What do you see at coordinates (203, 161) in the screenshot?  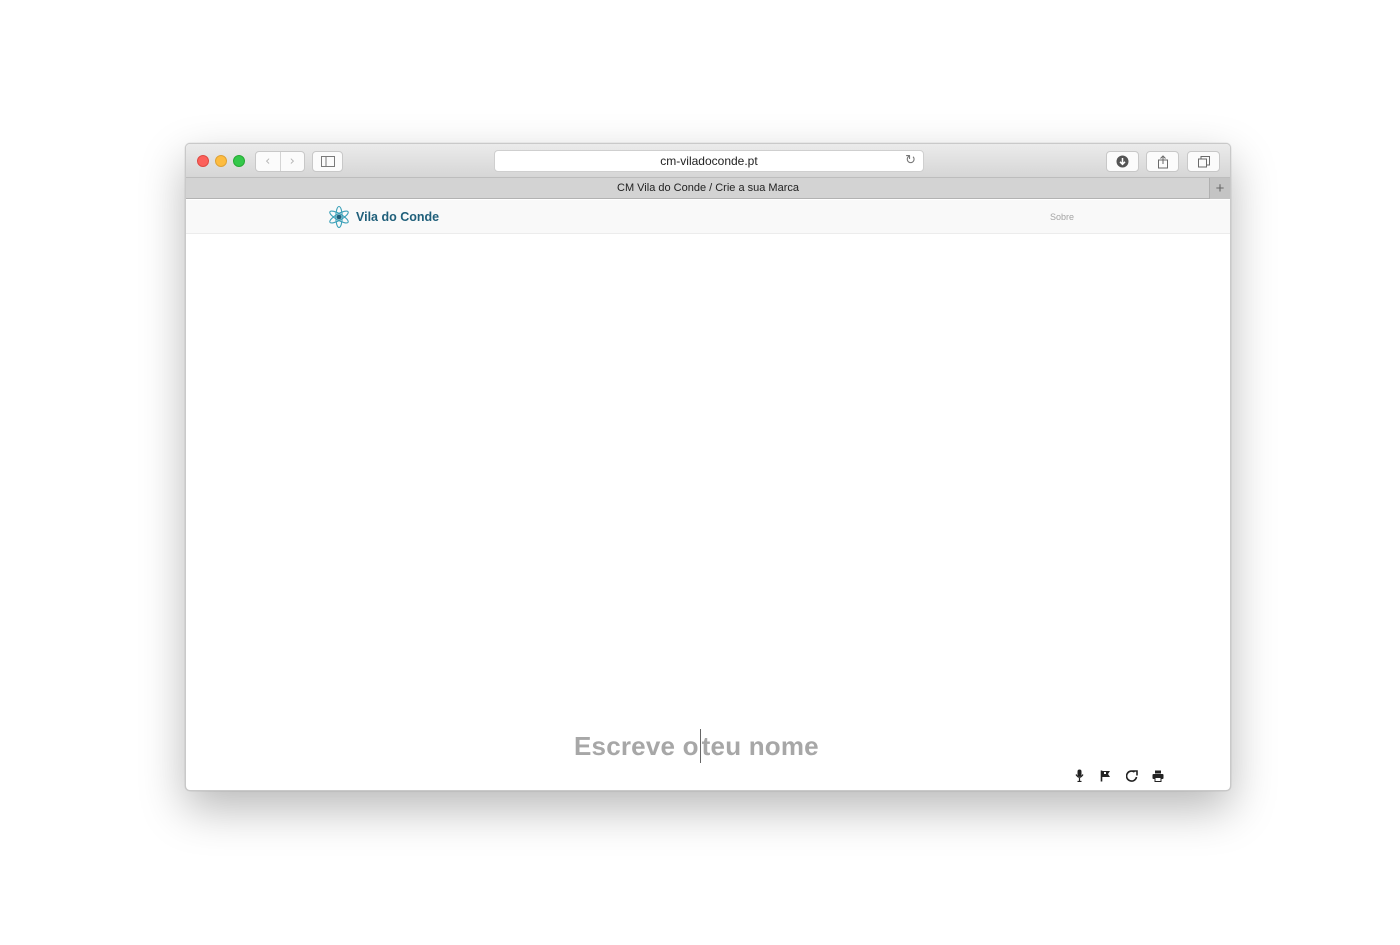 I see `close-window-button` at bounding box center [203, 161].